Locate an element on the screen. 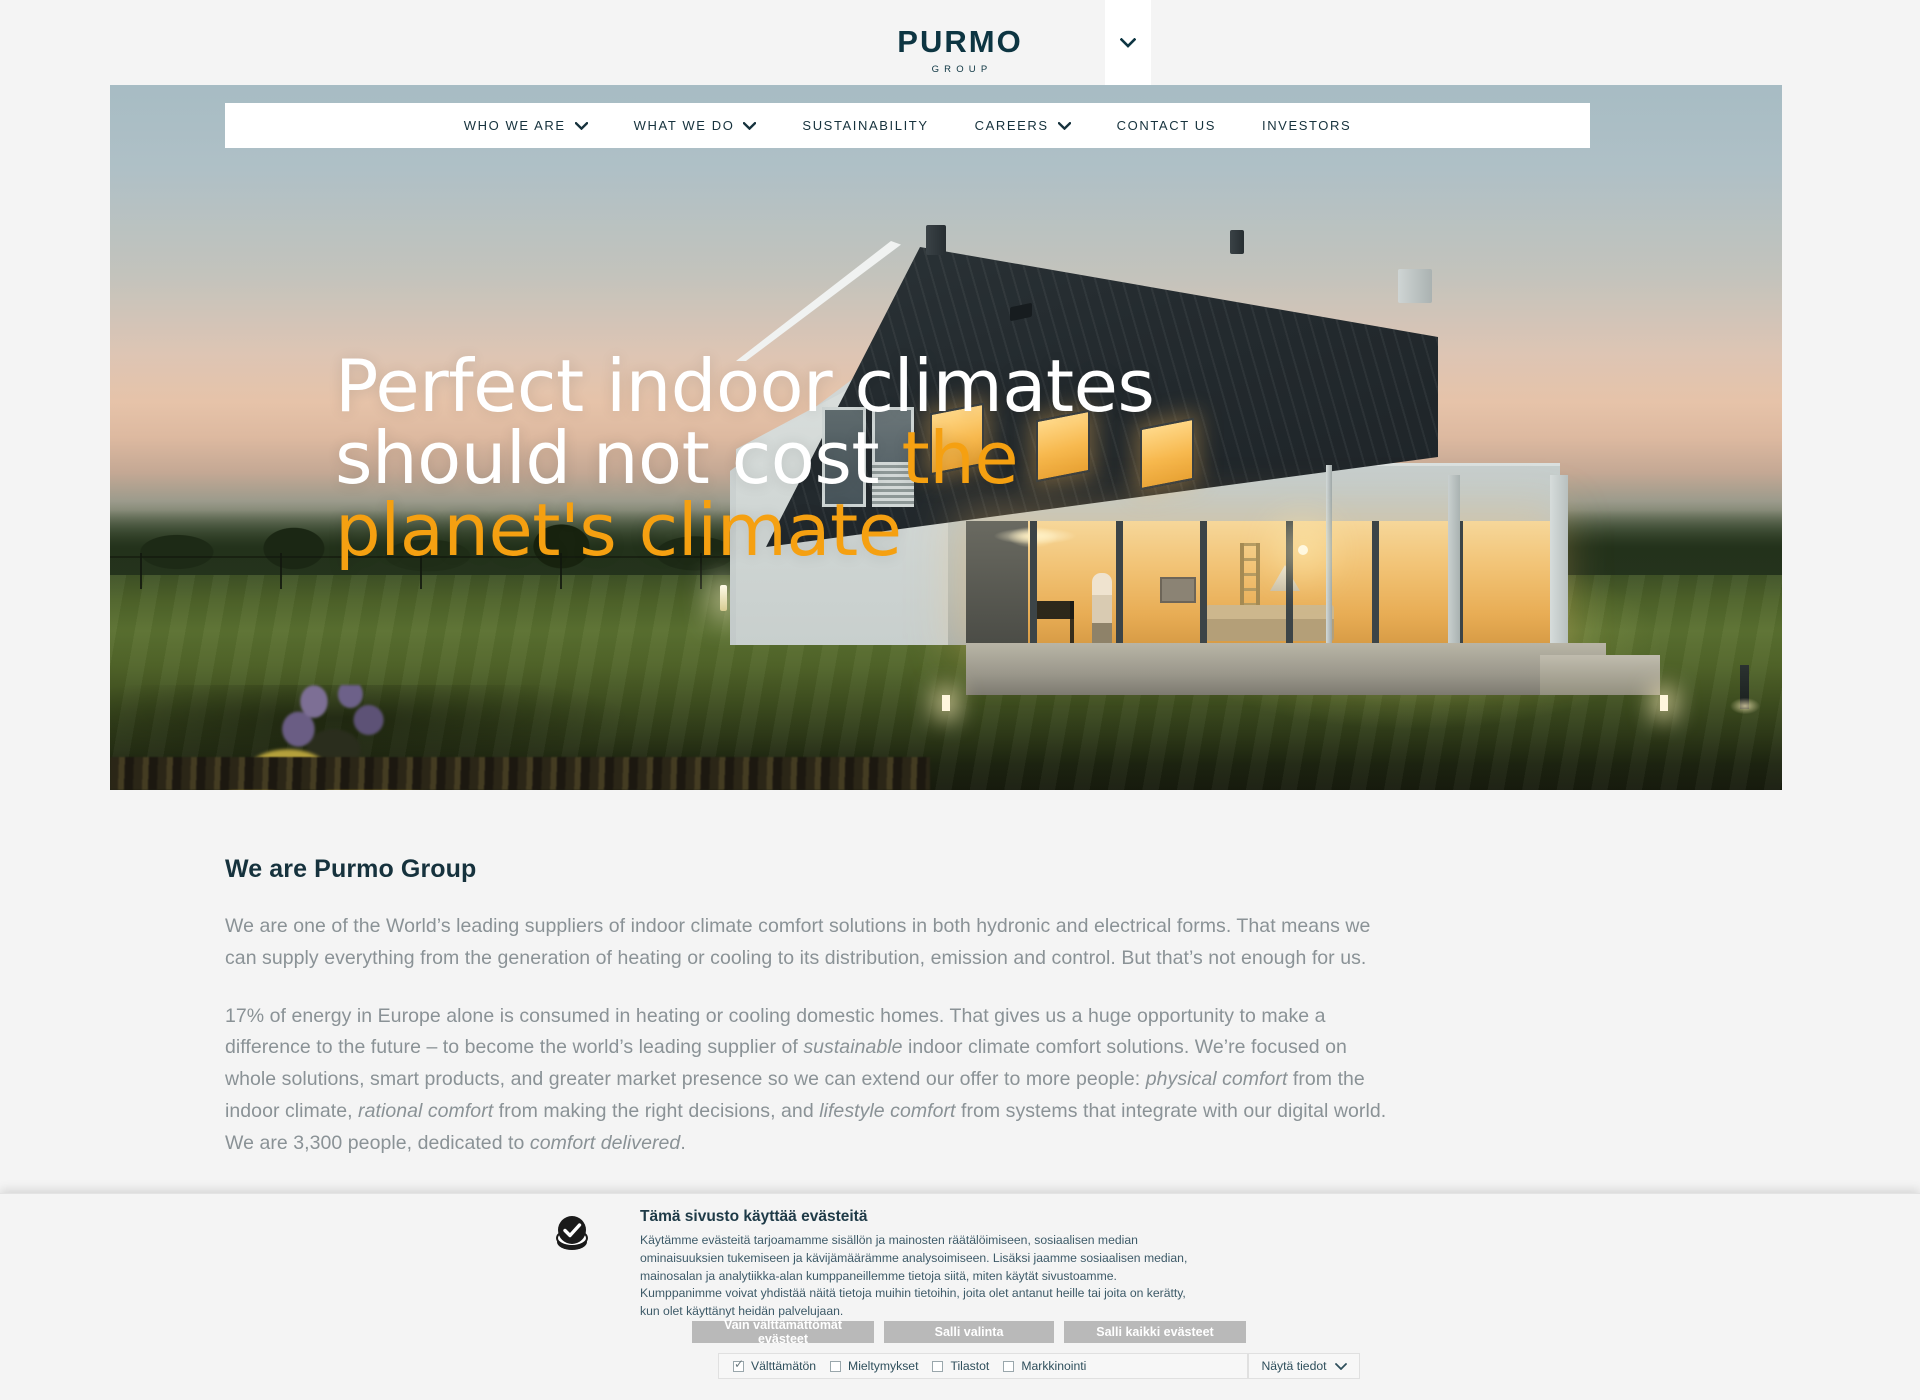  person-silhouette is located at coordinates (1102, 610).